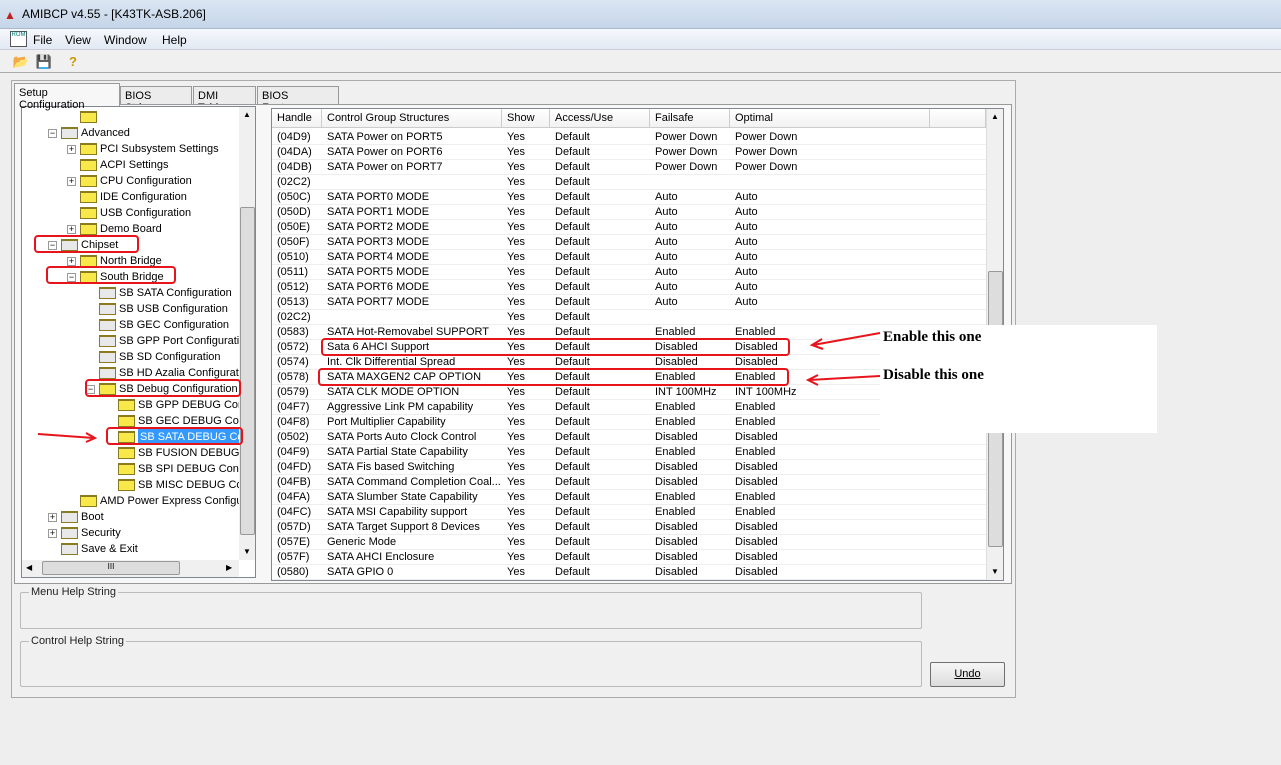  I want to click on tree-item: + PCI Subsystem Settings, so click(130, 149).